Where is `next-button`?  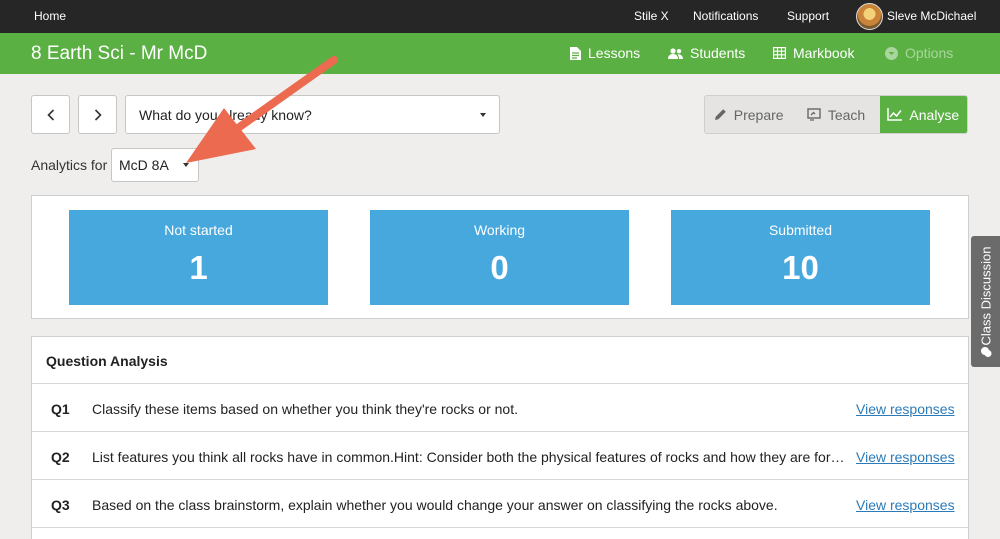
next-button is located at coordinates (97, 114).